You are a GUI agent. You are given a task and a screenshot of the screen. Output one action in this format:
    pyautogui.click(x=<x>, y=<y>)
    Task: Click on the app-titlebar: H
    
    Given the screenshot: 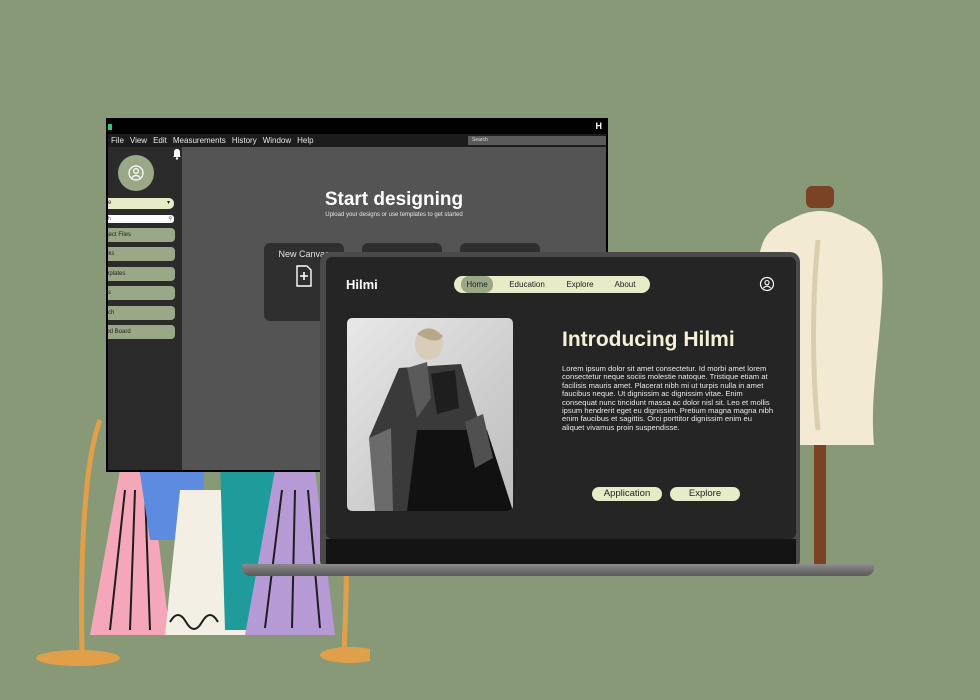 What is the action you would take?
    pyautogui.click(x=357, y=127)
    